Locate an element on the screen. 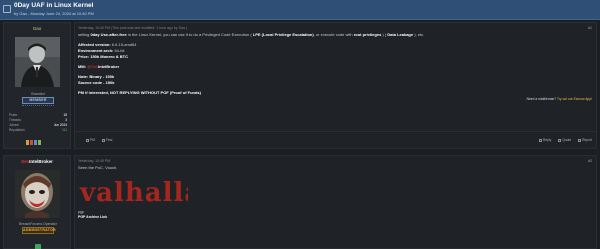 This screenshot has width=600, height=249. post-divider is located at coordinates (335, 131).